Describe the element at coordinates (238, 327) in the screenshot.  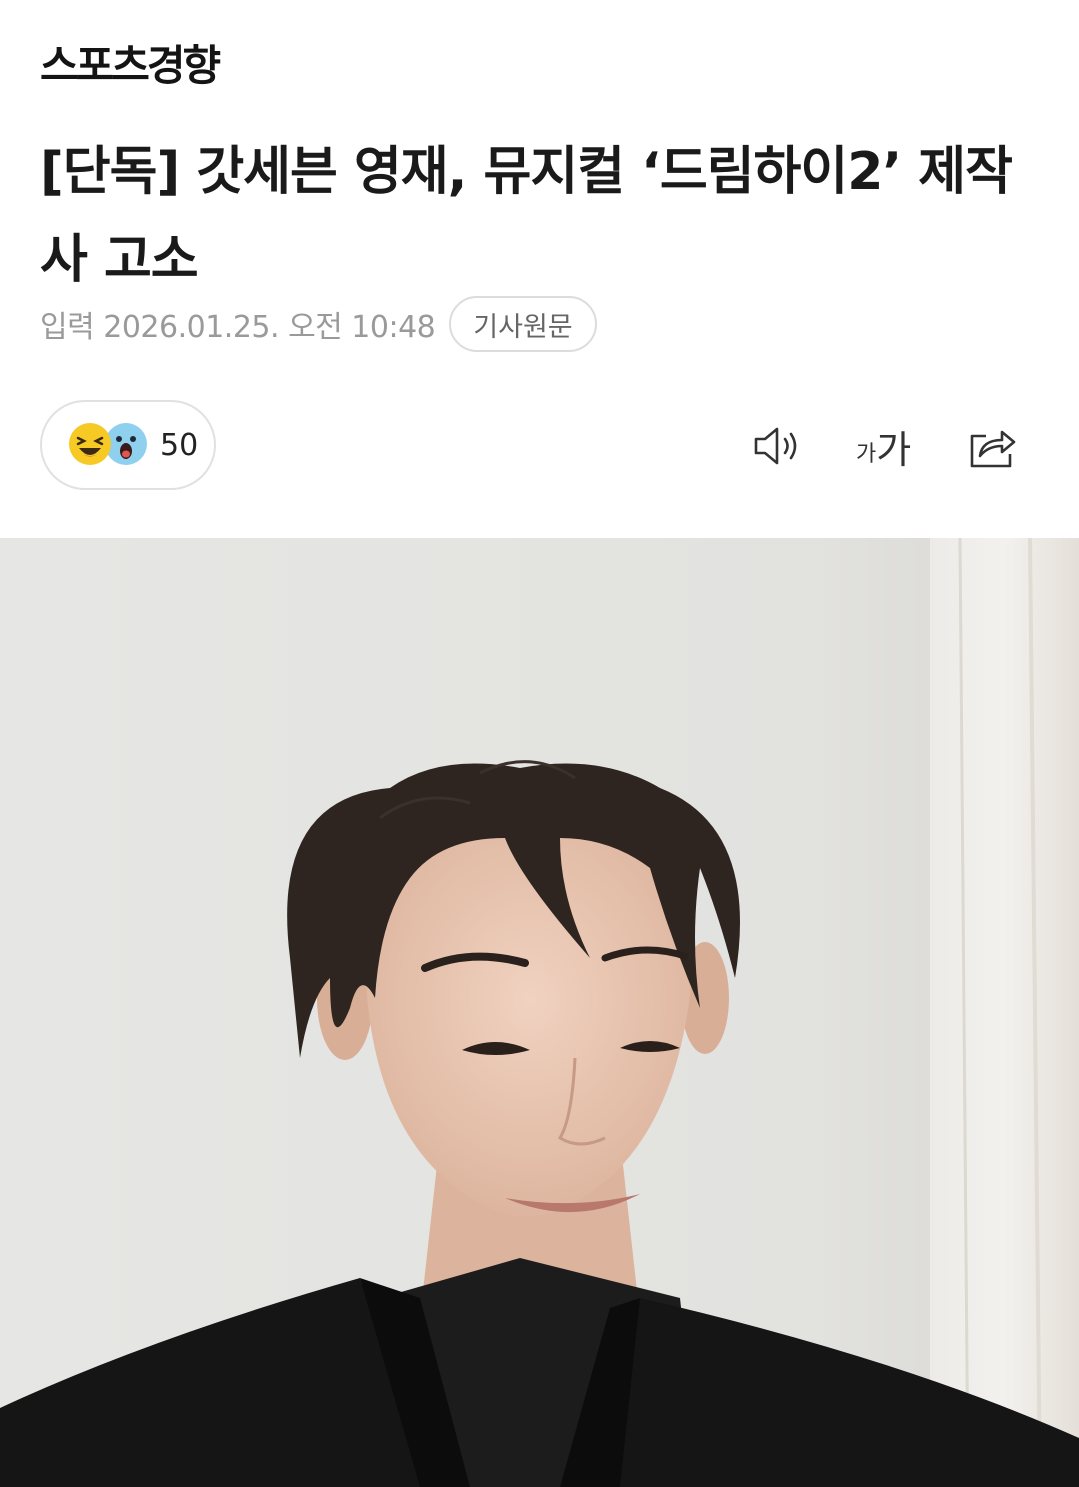
I see `published-date: 입력 2026.01.25. 오전 10:48` at that location.